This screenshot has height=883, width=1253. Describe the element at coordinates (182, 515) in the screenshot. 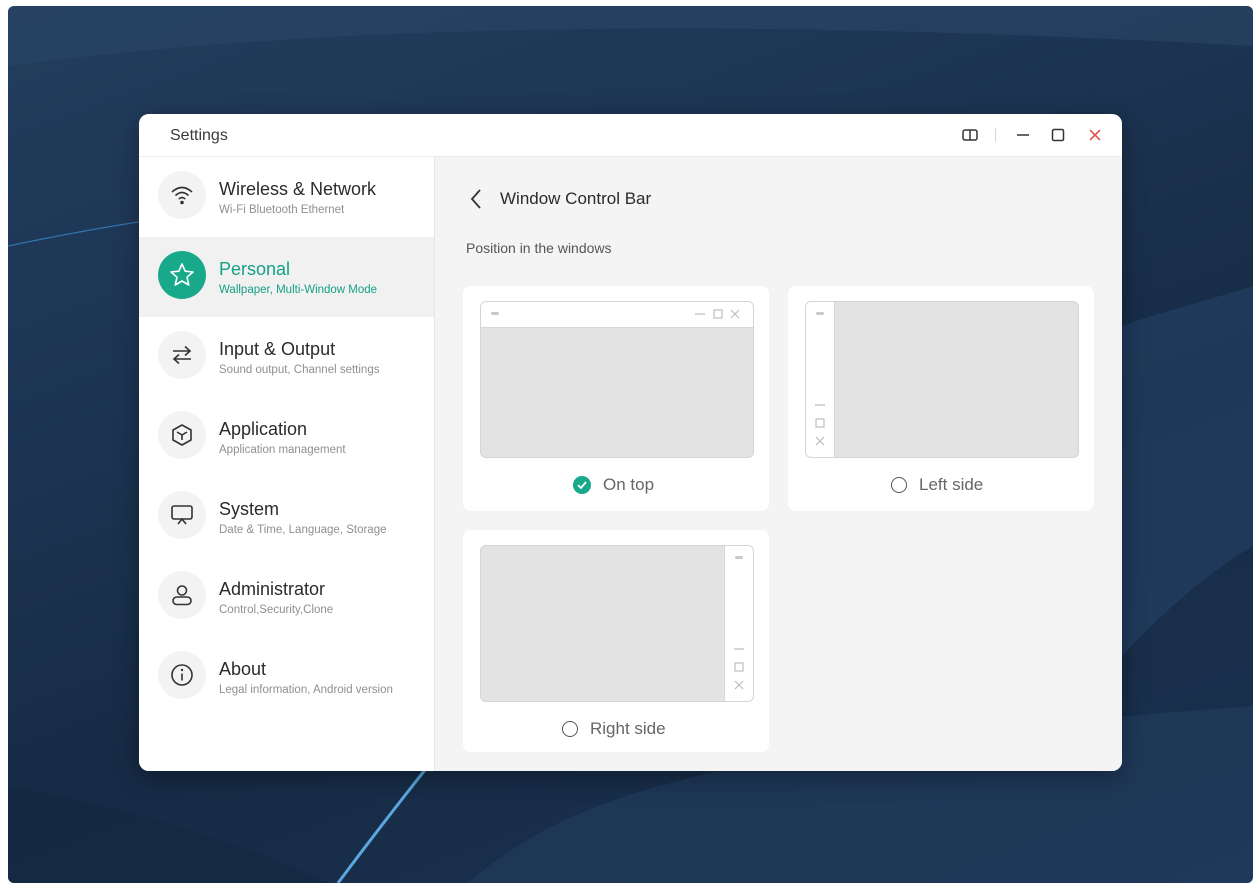

I see `presentation-icon` at that location.